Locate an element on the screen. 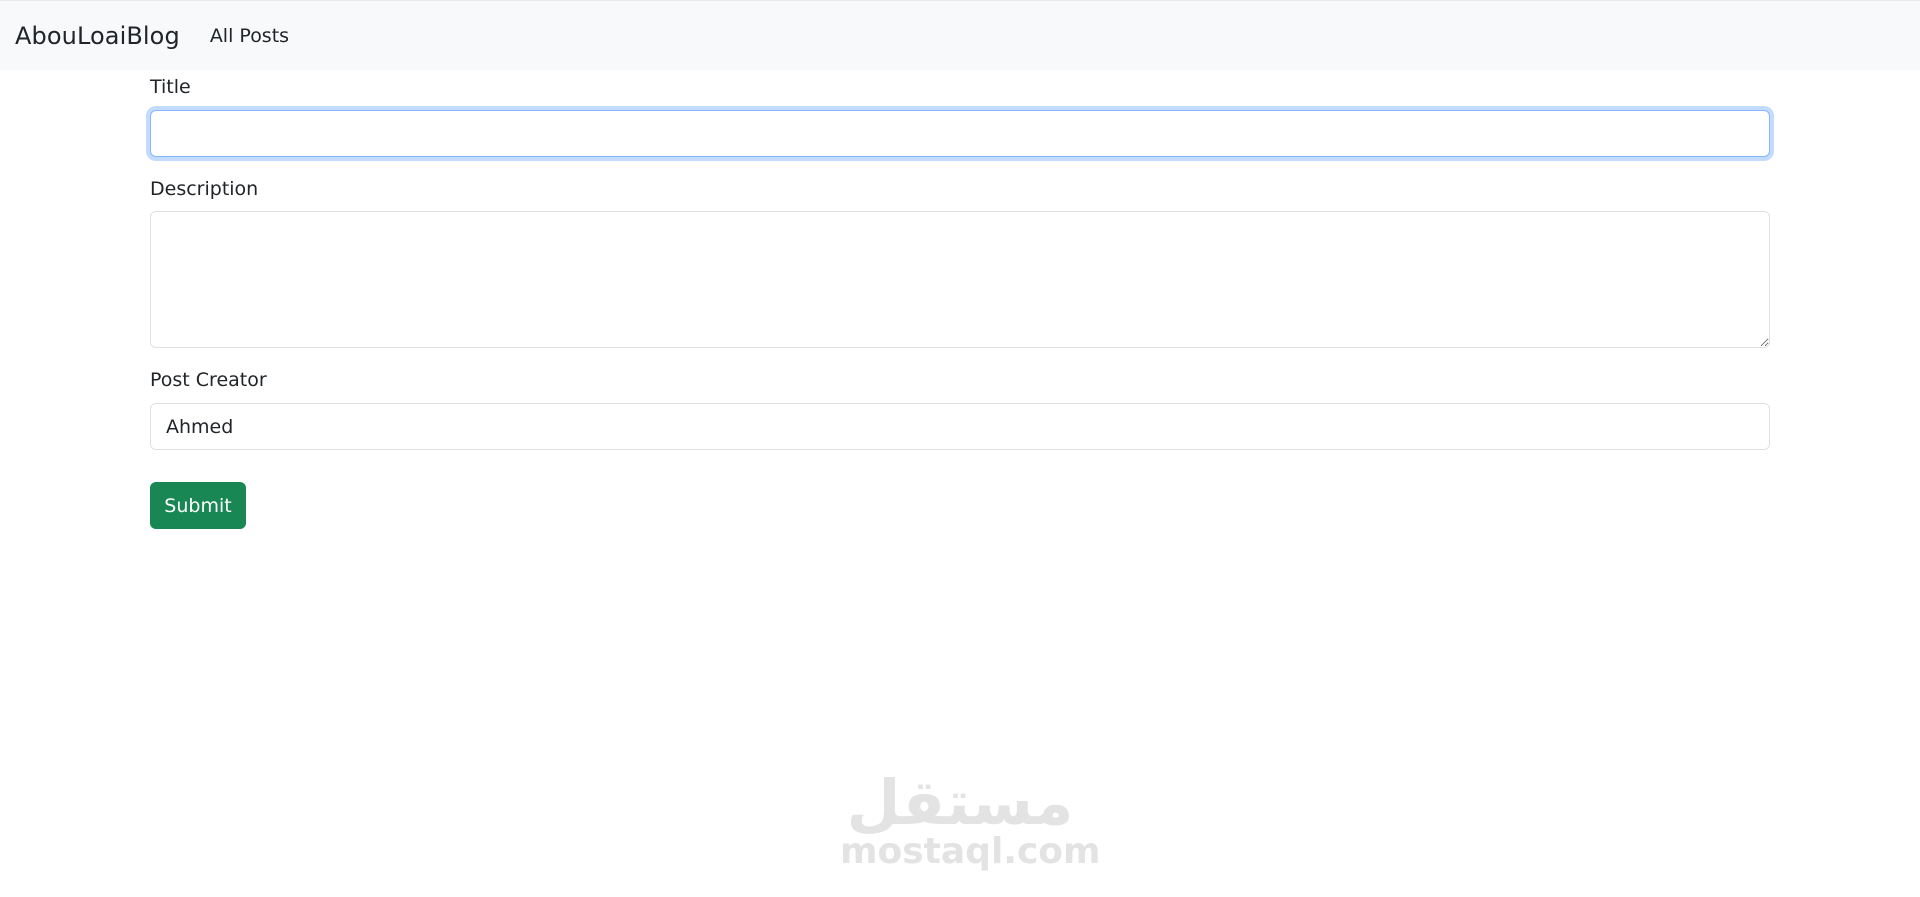 This screenshot has height=897, width=1920. description-textarea is located at coordinates (960, 279).